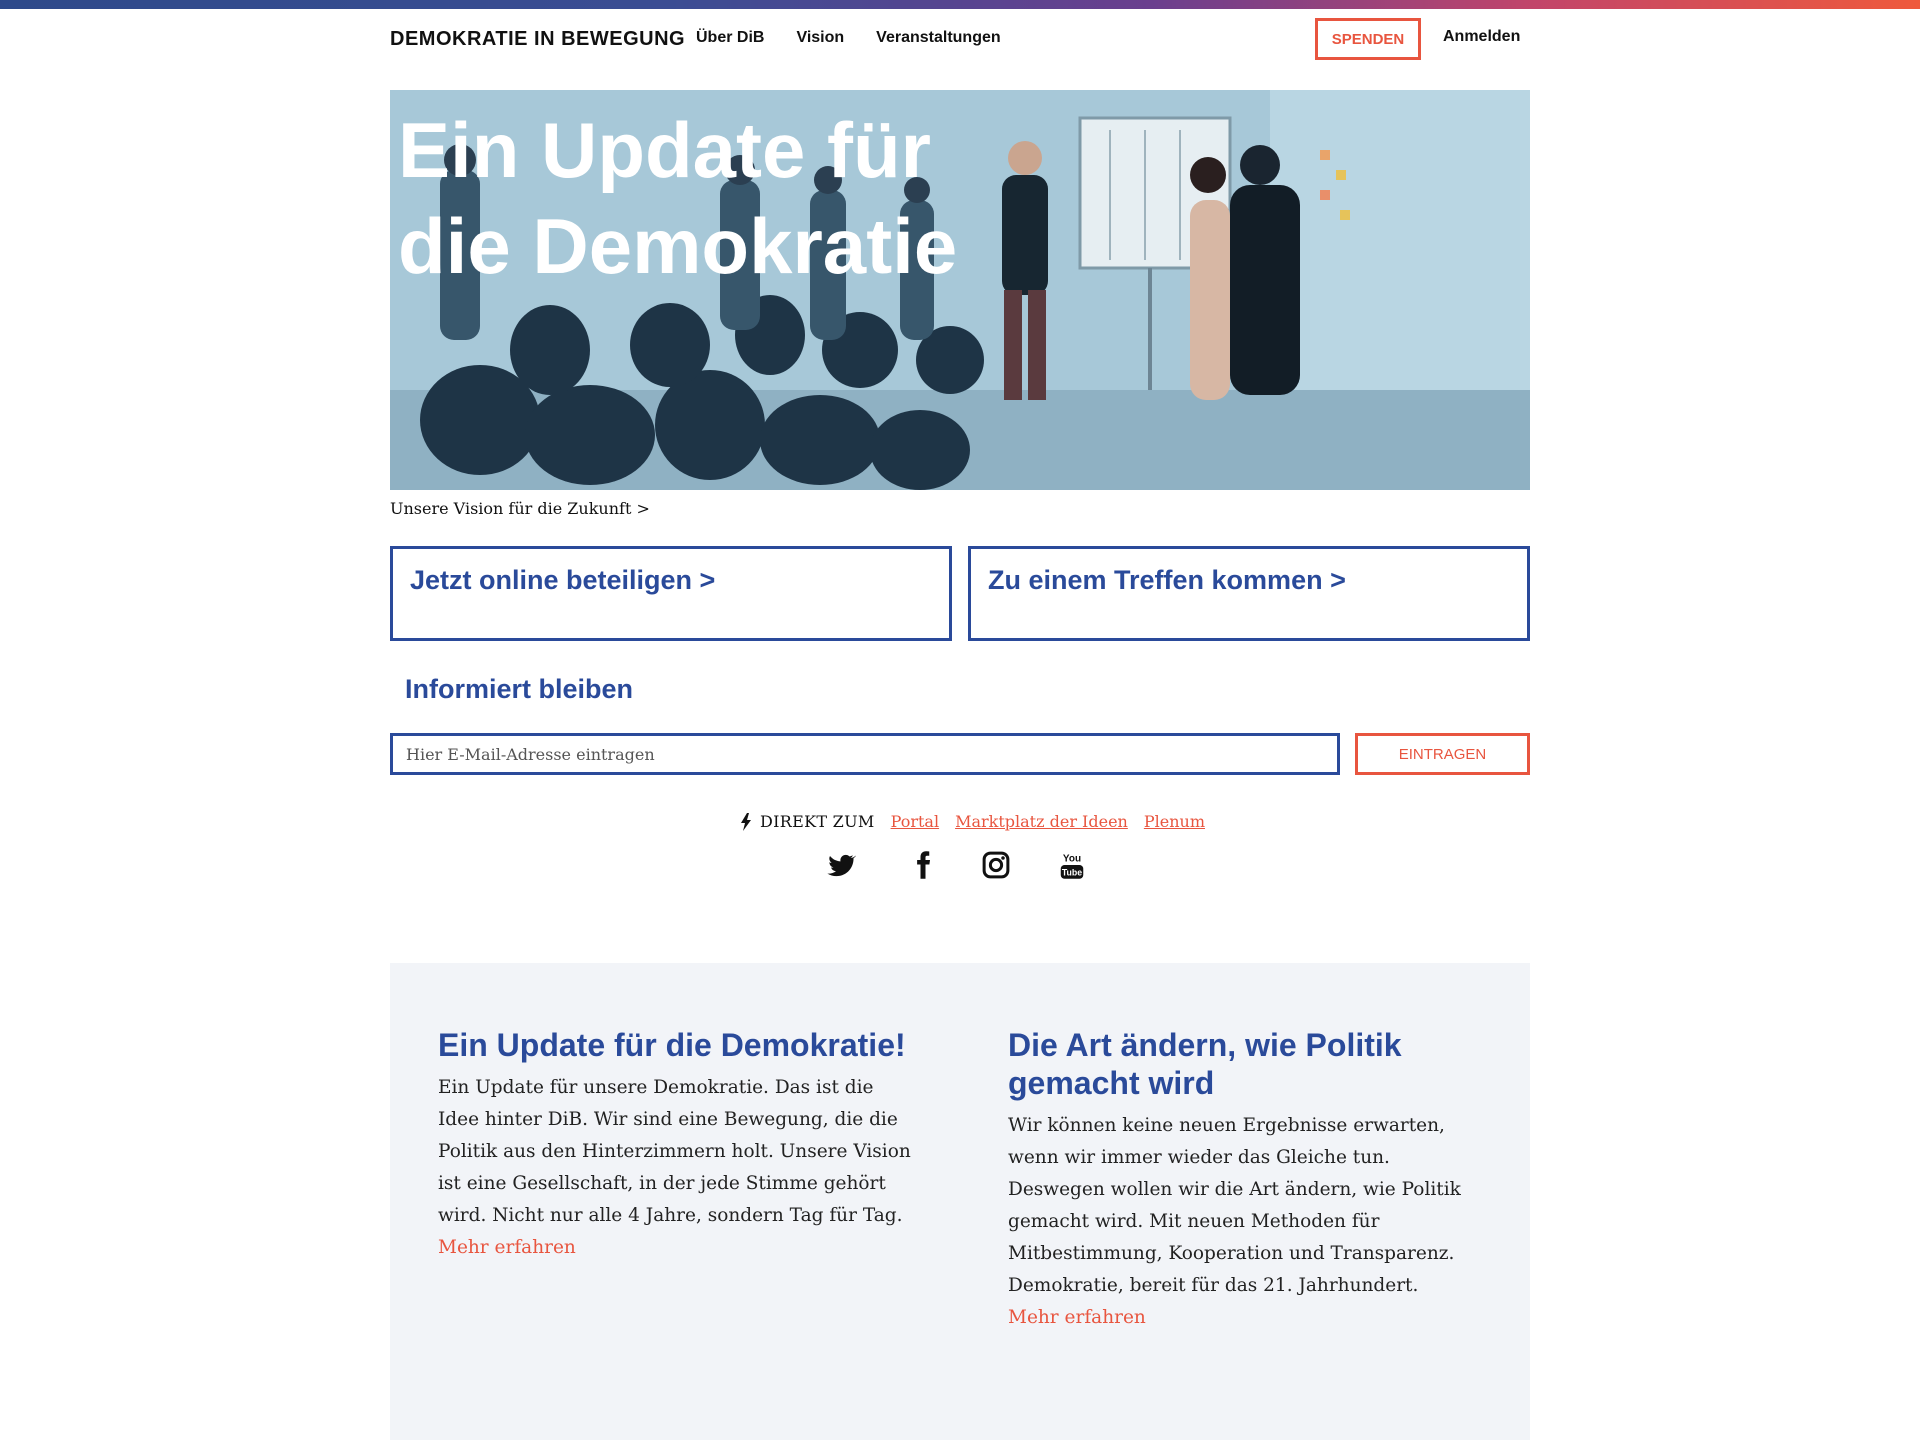 The width and height of the screenshot is (1920, 1440). Describe the element at coordinates (865, 754) in the screenshot. I see `email-input` at that location.